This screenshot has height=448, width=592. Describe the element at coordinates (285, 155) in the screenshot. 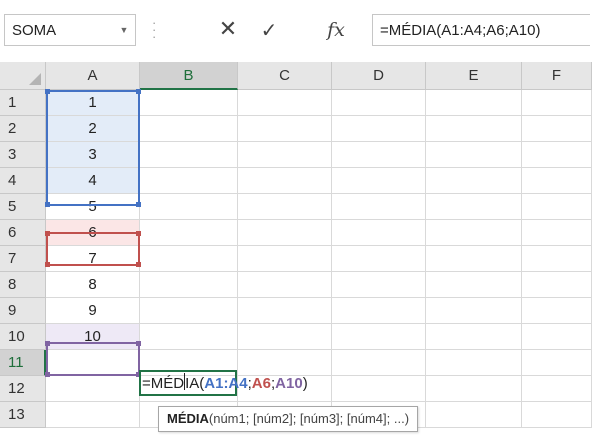

I see `cell-c3` at that location.